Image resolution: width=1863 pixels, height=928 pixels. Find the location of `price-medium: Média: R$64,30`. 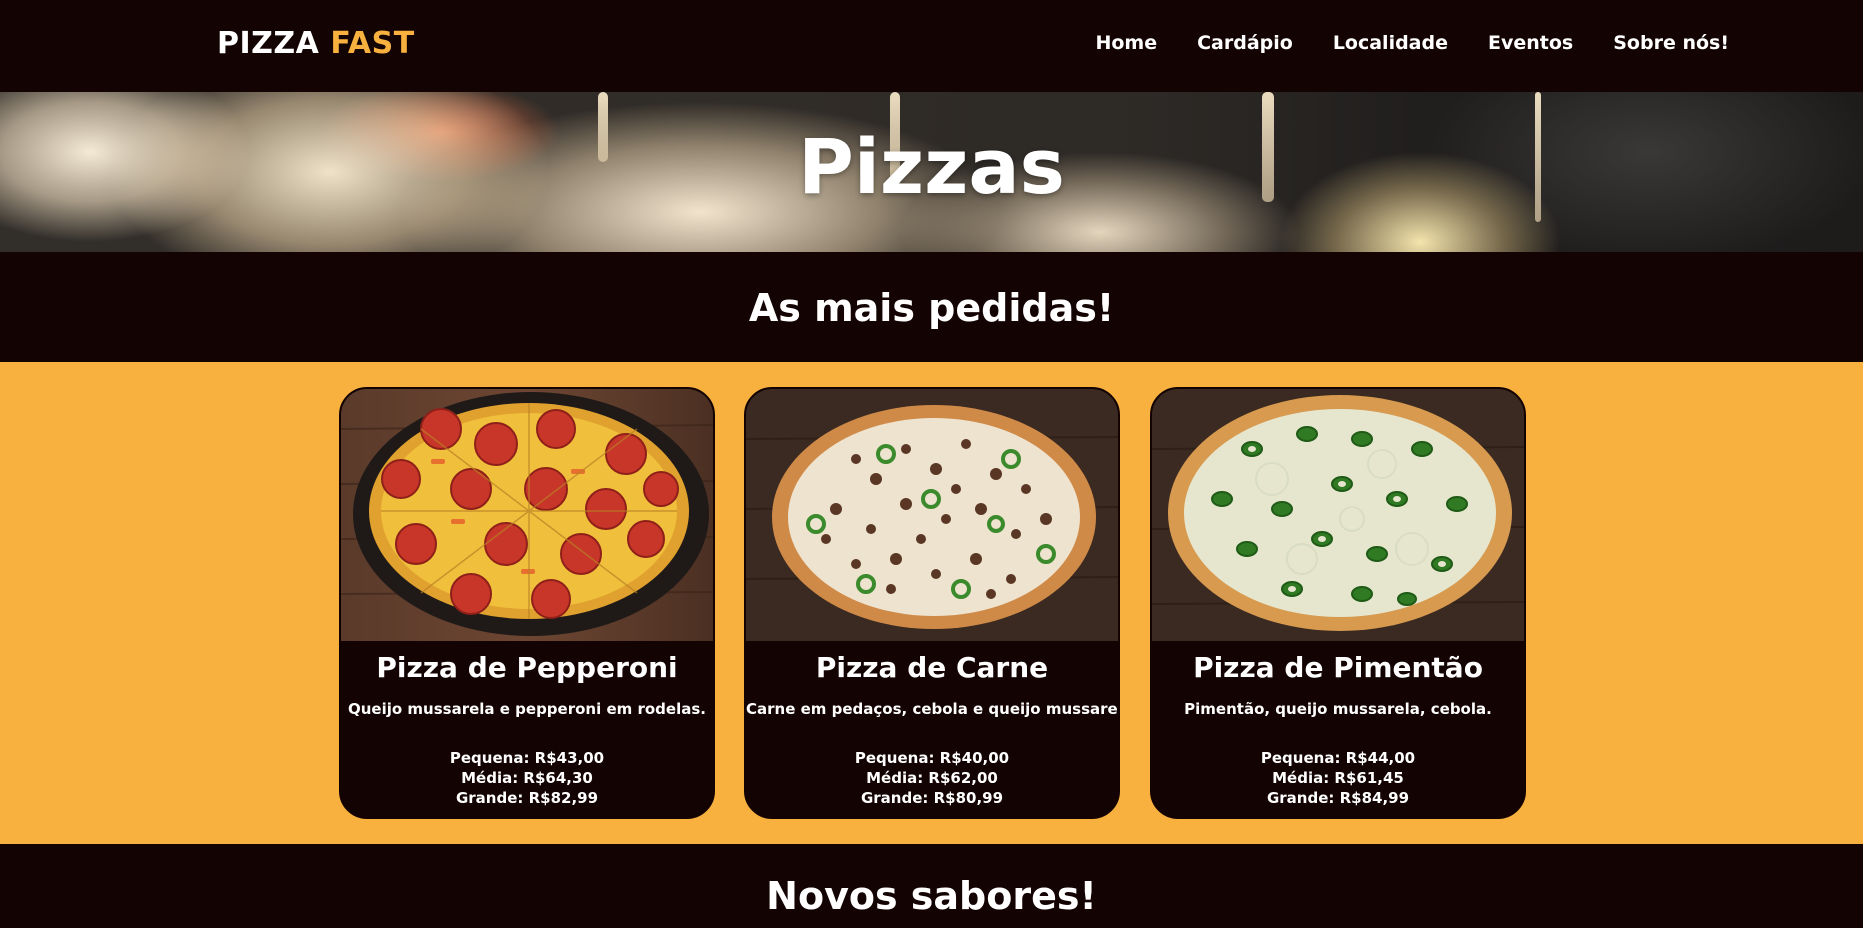

price-medium: Média: R$64,30 is located at coordinates (527, 778).